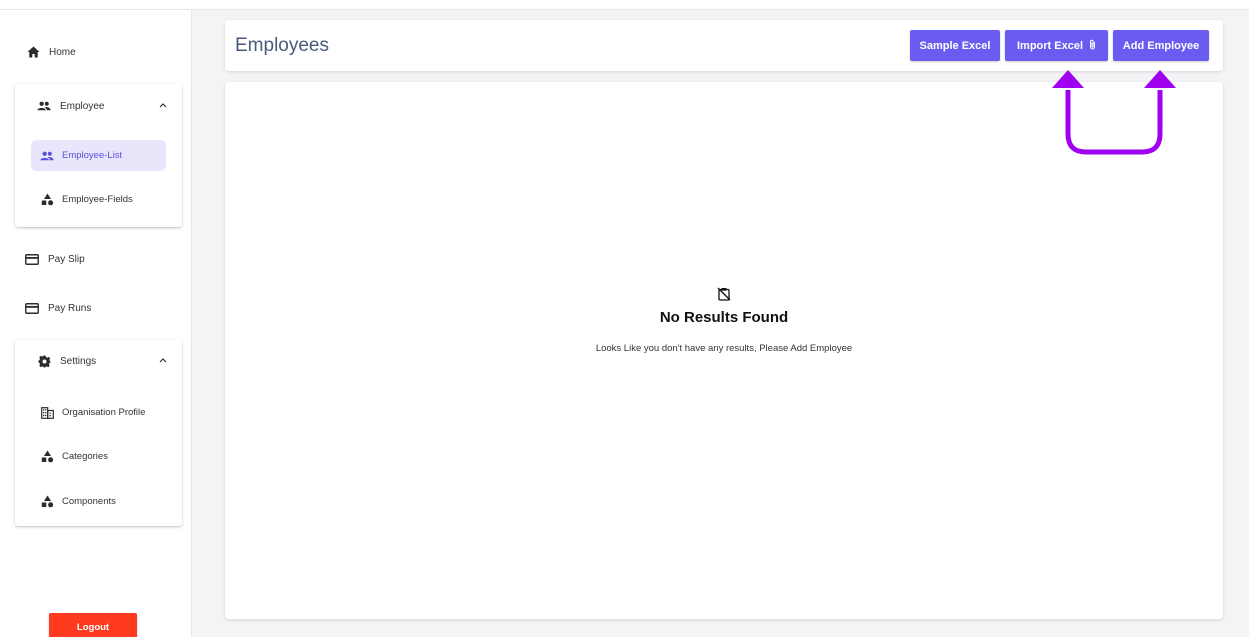 This screenshot has width=1249, height=637. Describe the element at coordinates (66, 259) in the screenshot. I see `sidebar-item-pay-slip-label: Pay Slip` at that location.